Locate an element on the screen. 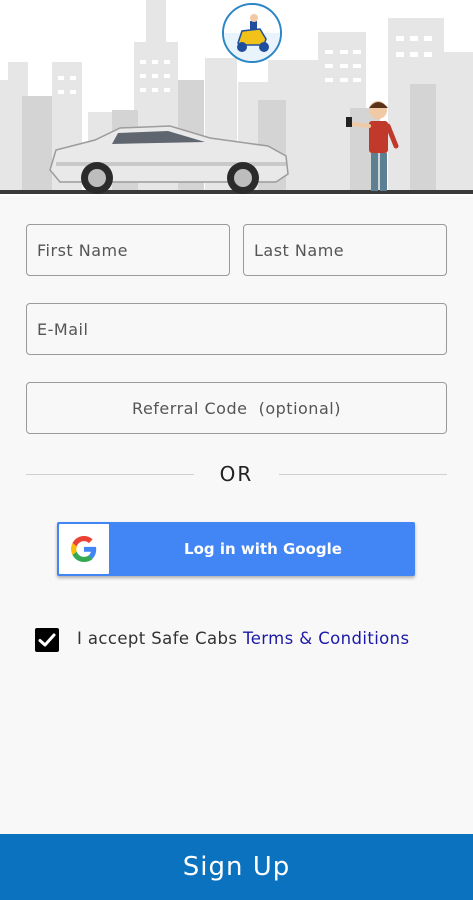 Image resolution: width=473 pixels, height=900 pixels. checkmark-icon is located at coordinates (47, 640).